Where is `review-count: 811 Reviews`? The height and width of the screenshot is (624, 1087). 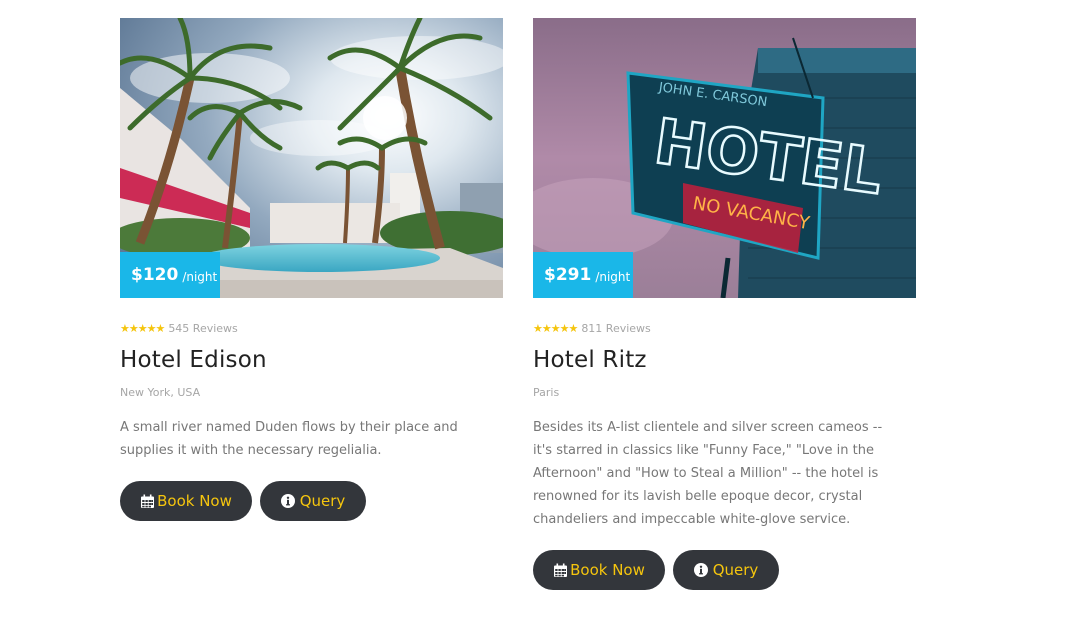 review-count: 811 Reviews is located at coordinates (616, 328).